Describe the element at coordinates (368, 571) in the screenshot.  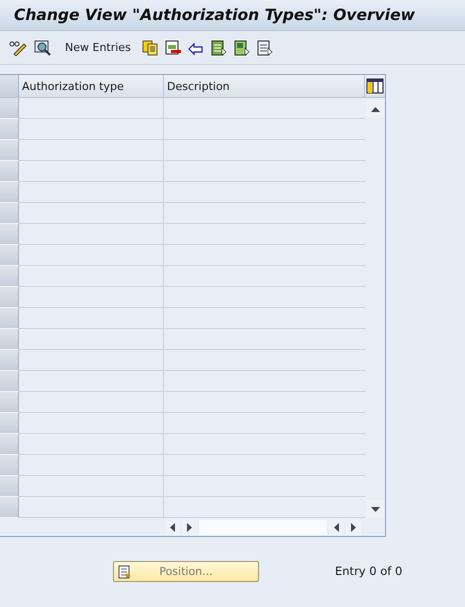
I see `entry-count: Entry 0 of 0` at that location.